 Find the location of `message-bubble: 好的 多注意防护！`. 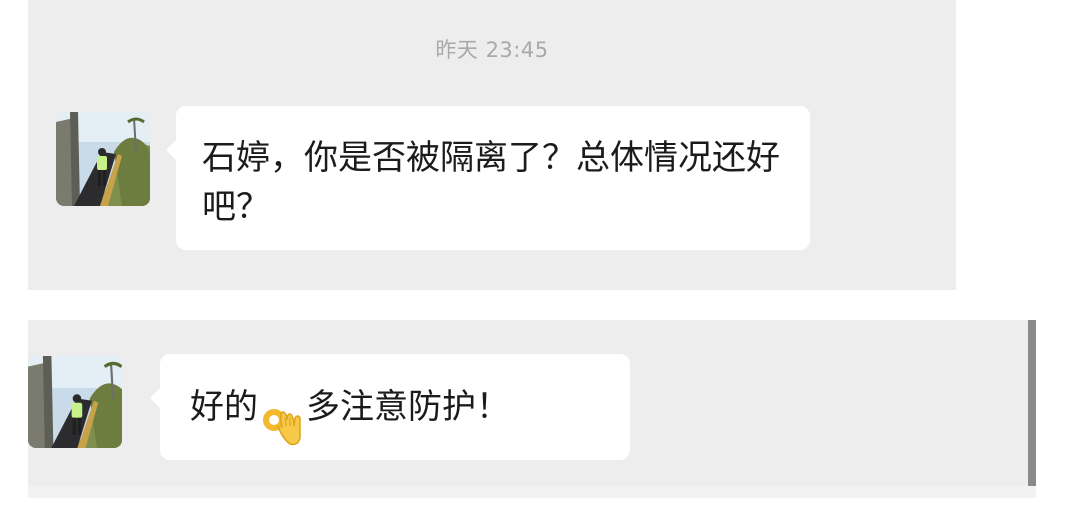

message-bubble: 好的 多注意防护！ is located at coordinates (390, 407).